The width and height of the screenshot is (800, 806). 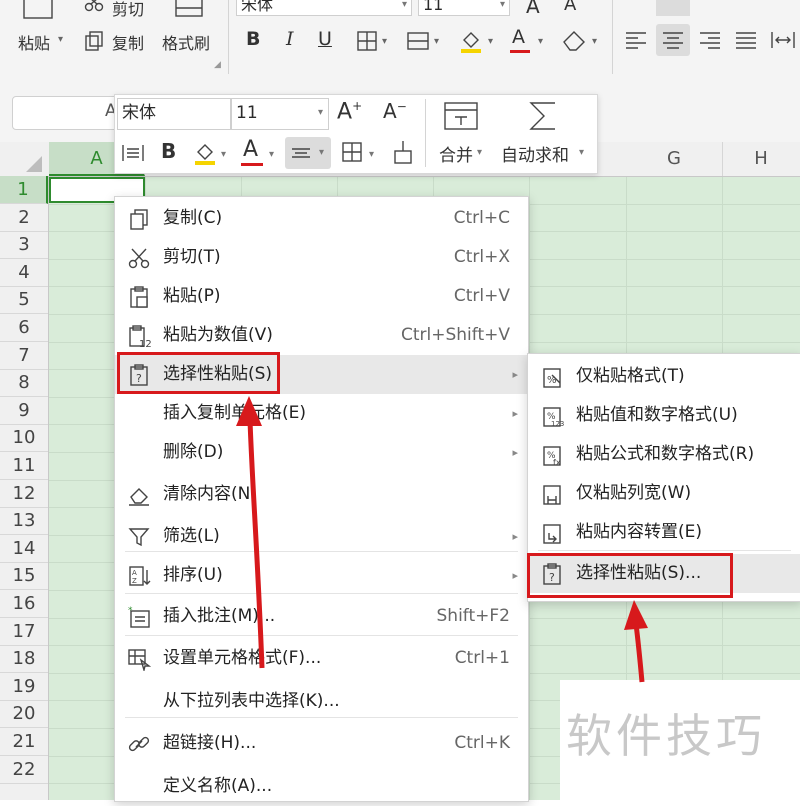 I want to click on submenu-item: % fx 粘贴公式和数字格式(R), so click(x=664, y=454).